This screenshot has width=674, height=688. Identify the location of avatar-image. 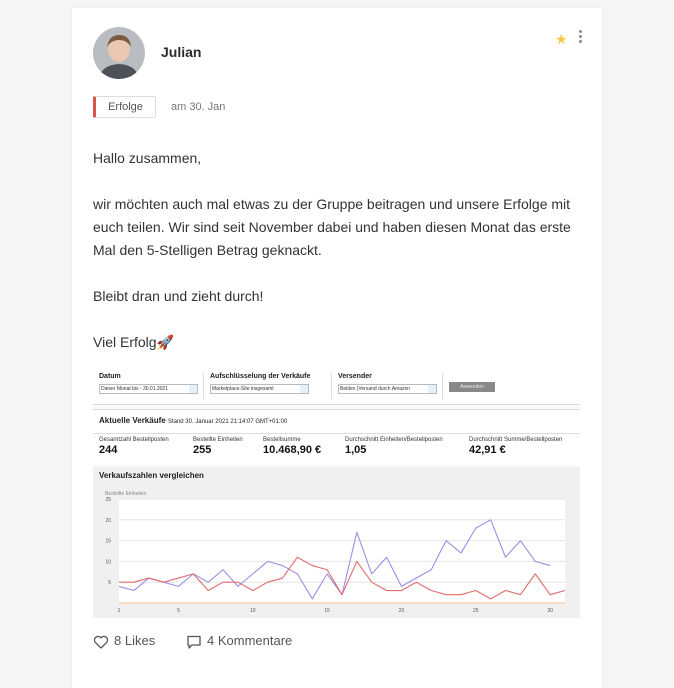
(119, 53).